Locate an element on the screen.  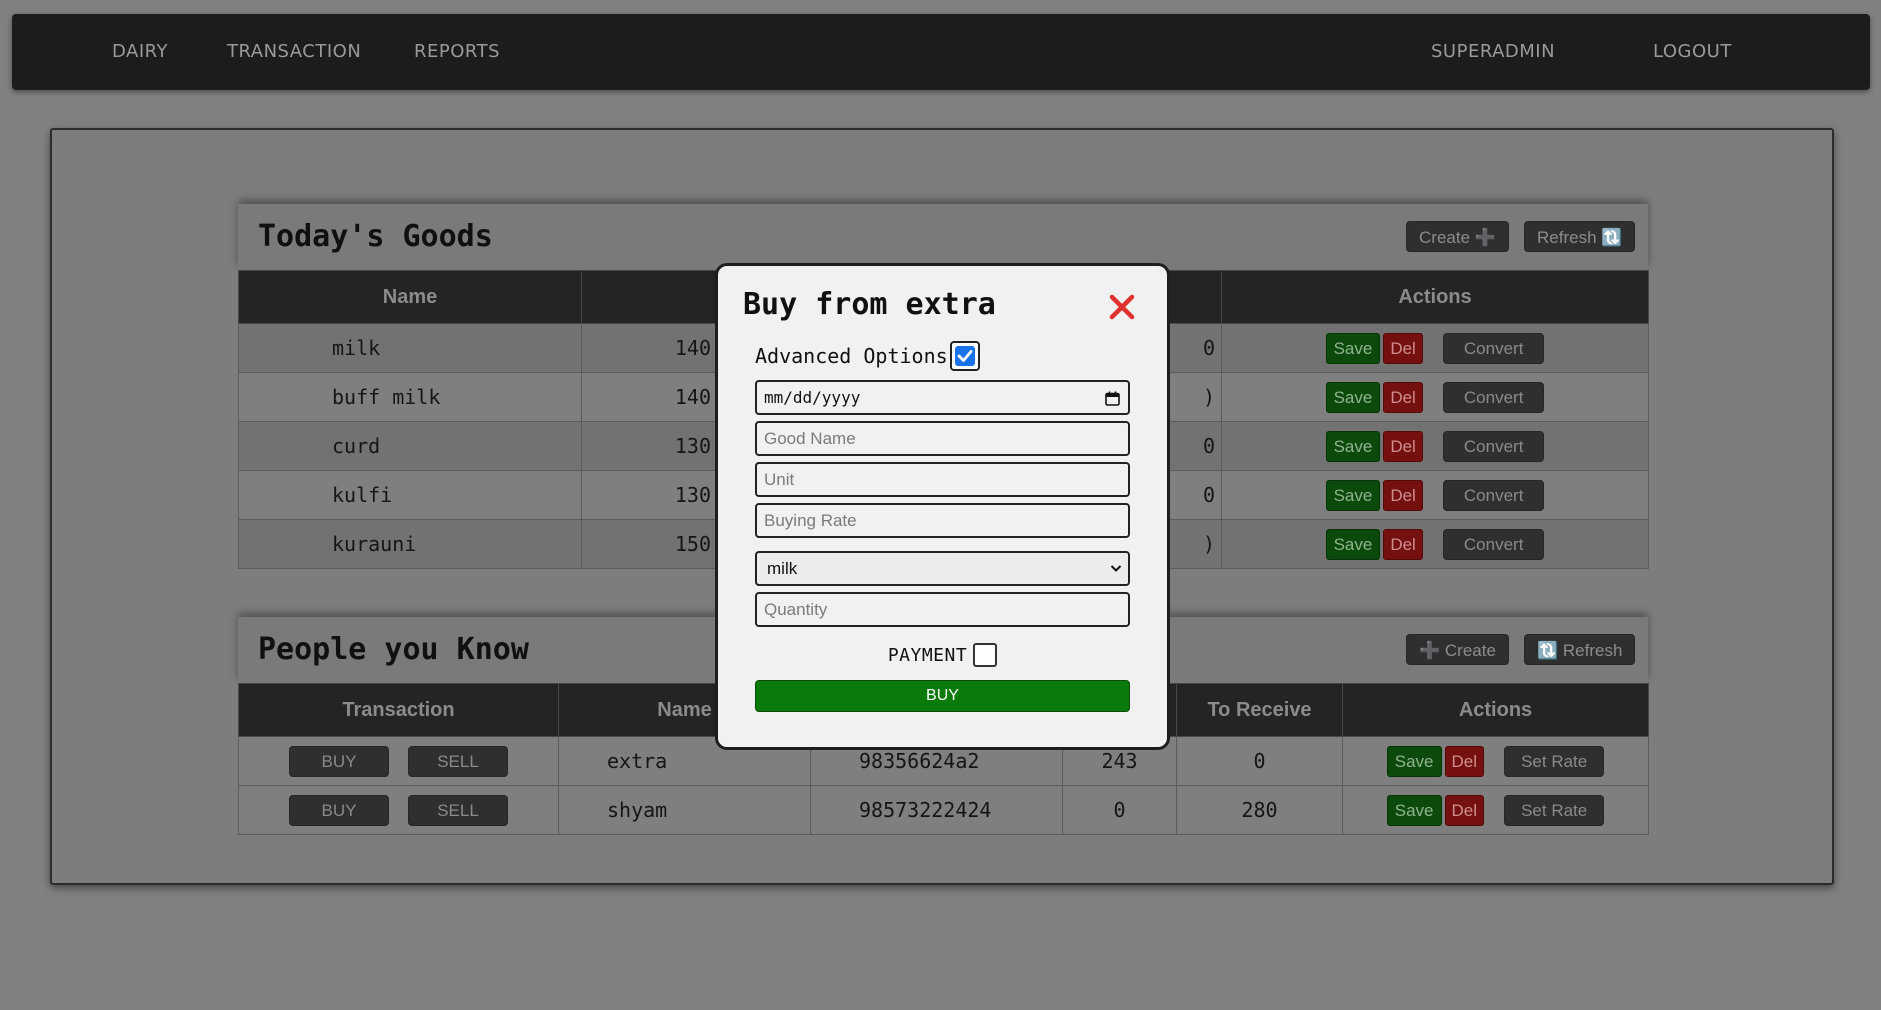
people-create-button: ➕ Create is located at coordinates (1457, 649).